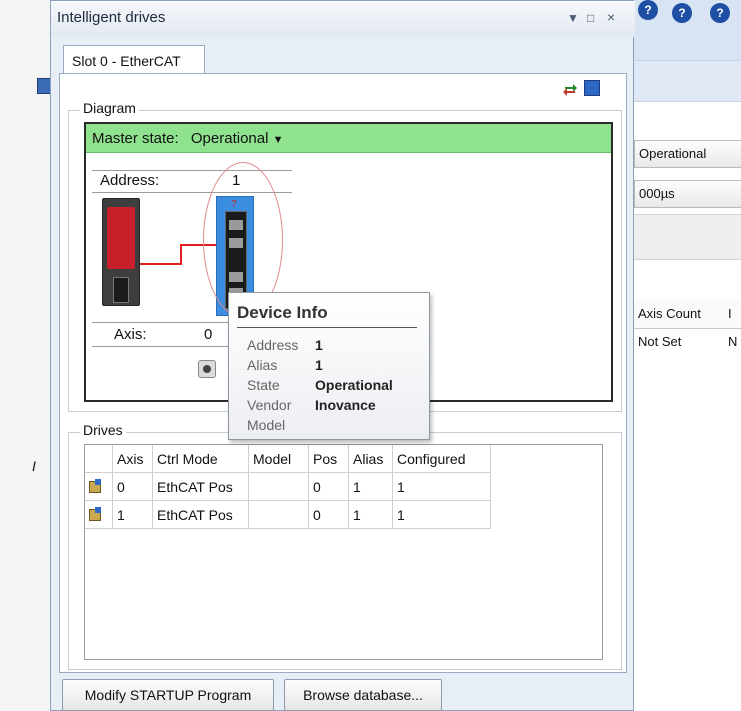 The image size is (741, 711). Describe the element at coordinates (263, 385) in the screenshot. I see `tooltip-key: State` at that location.